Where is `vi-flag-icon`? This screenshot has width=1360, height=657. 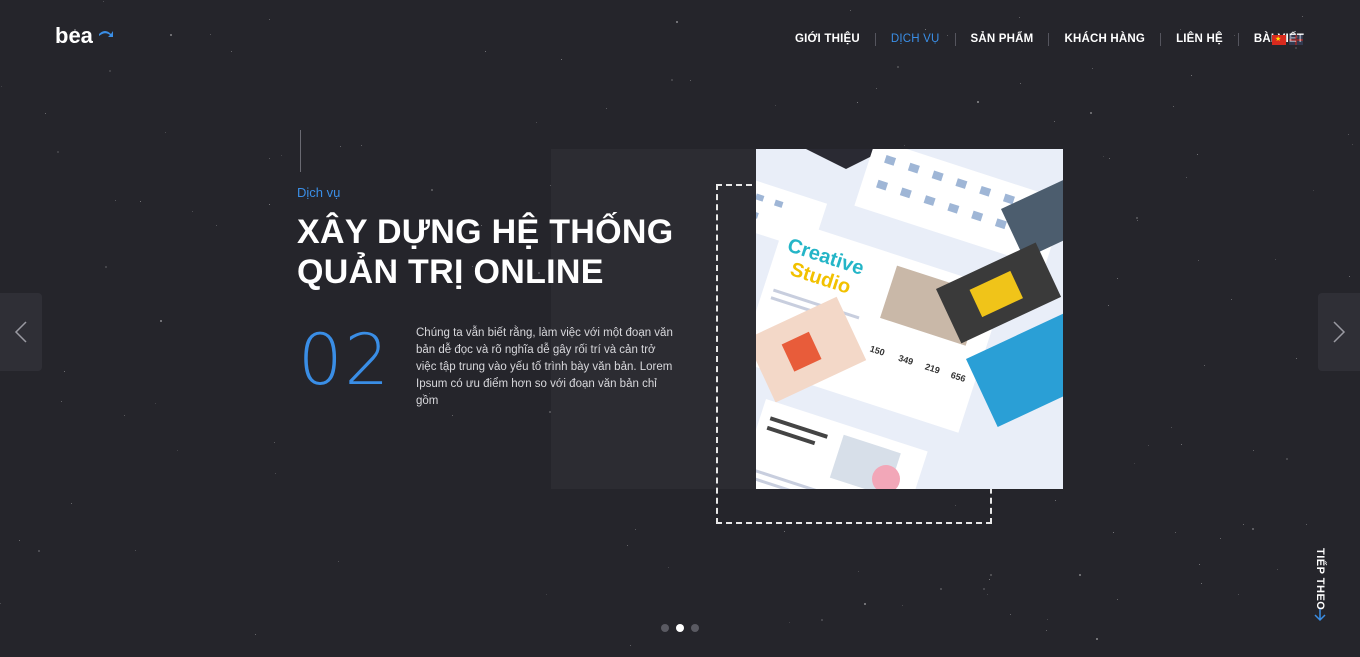
vi-flag-icon is located at coordinates (1279, 40).